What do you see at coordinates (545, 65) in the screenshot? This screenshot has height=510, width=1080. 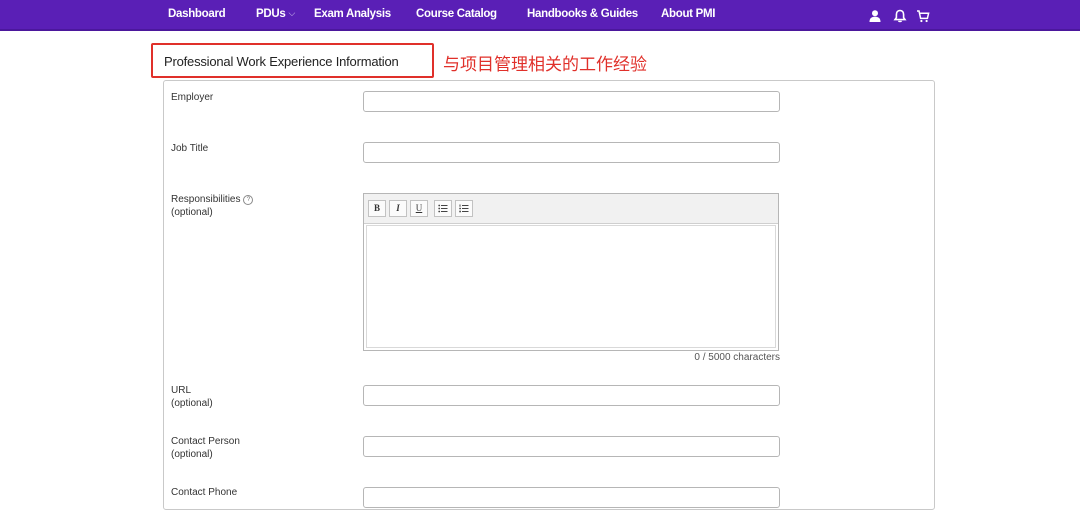 I see `section-annotation: 与项目管理相关的工作经验` at bounding box center [545, 65].